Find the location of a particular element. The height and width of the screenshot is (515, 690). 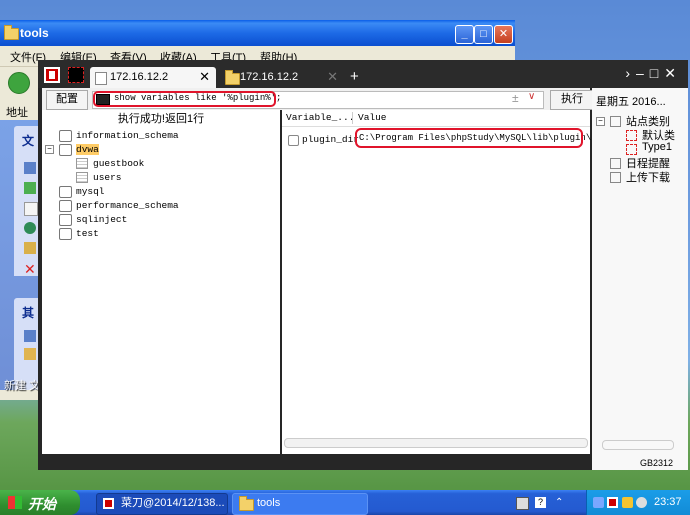

taskbar-item-tools: tools is located at coordinates (300, 504).